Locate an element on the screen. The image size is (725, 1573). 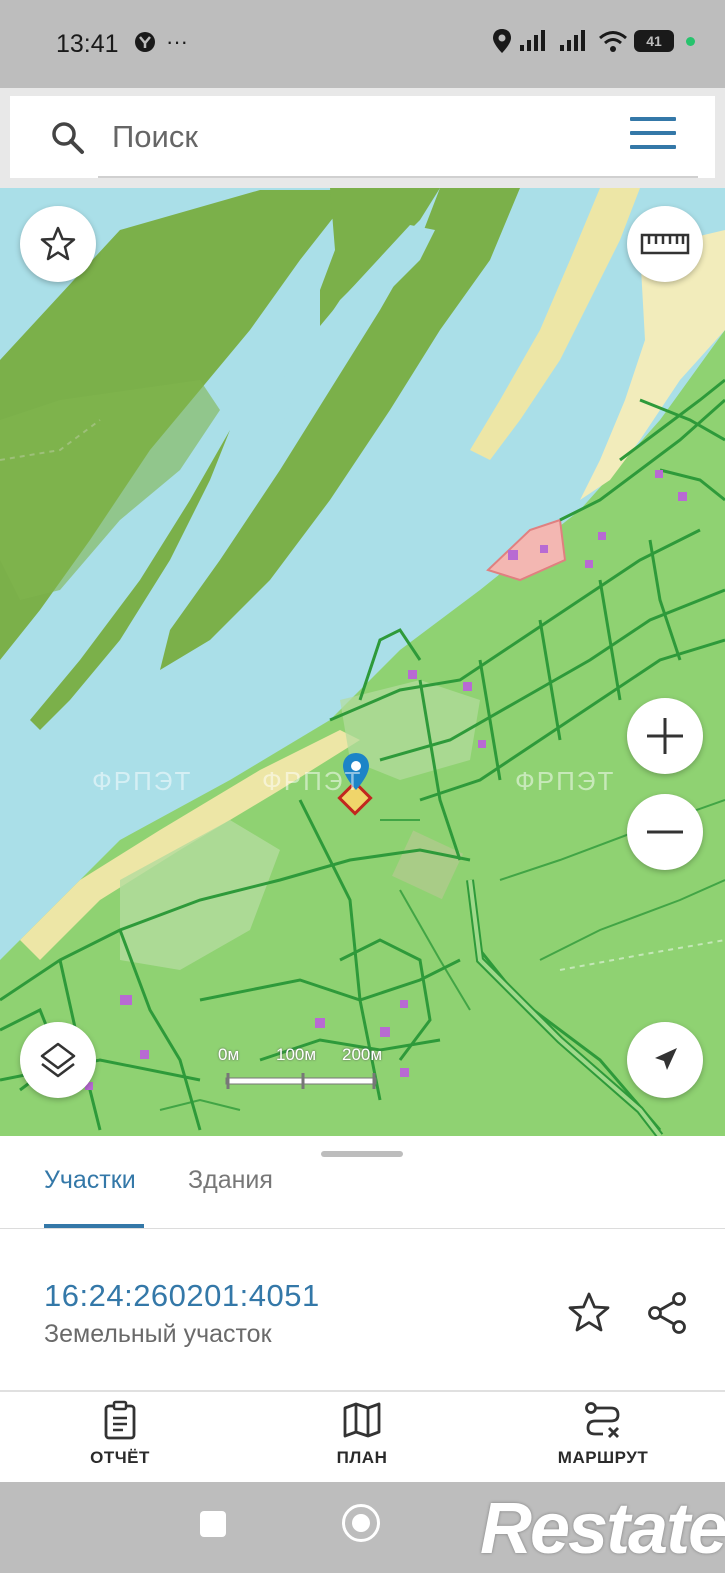
status-right-icons: 41 is located at coordinates (593, 41).